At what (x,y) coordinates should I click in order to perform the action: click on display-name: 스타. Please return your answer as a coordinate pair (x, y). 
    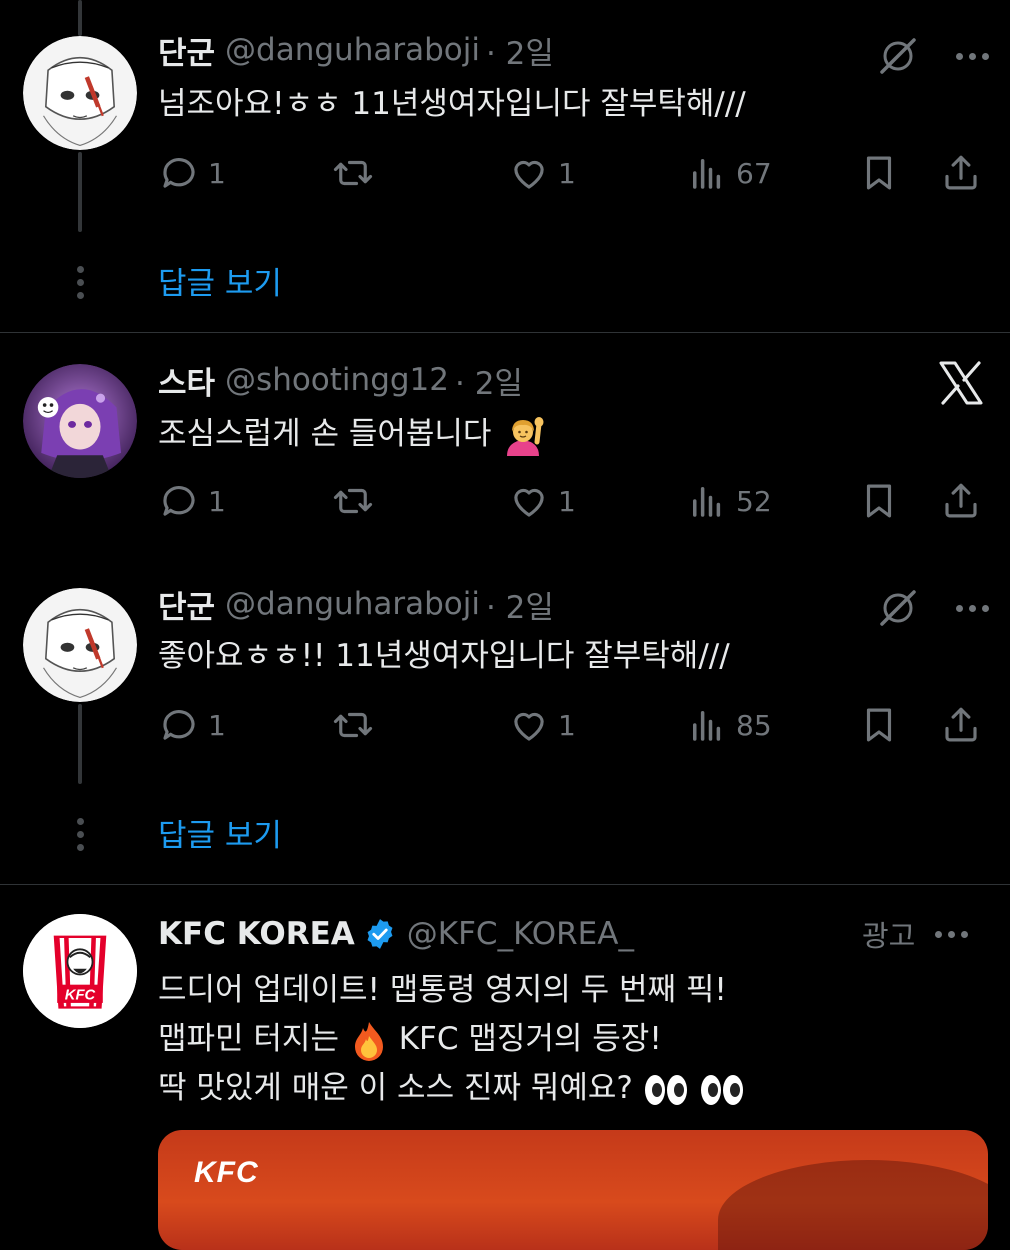
    Looking at the image, I should click on (186, 380).